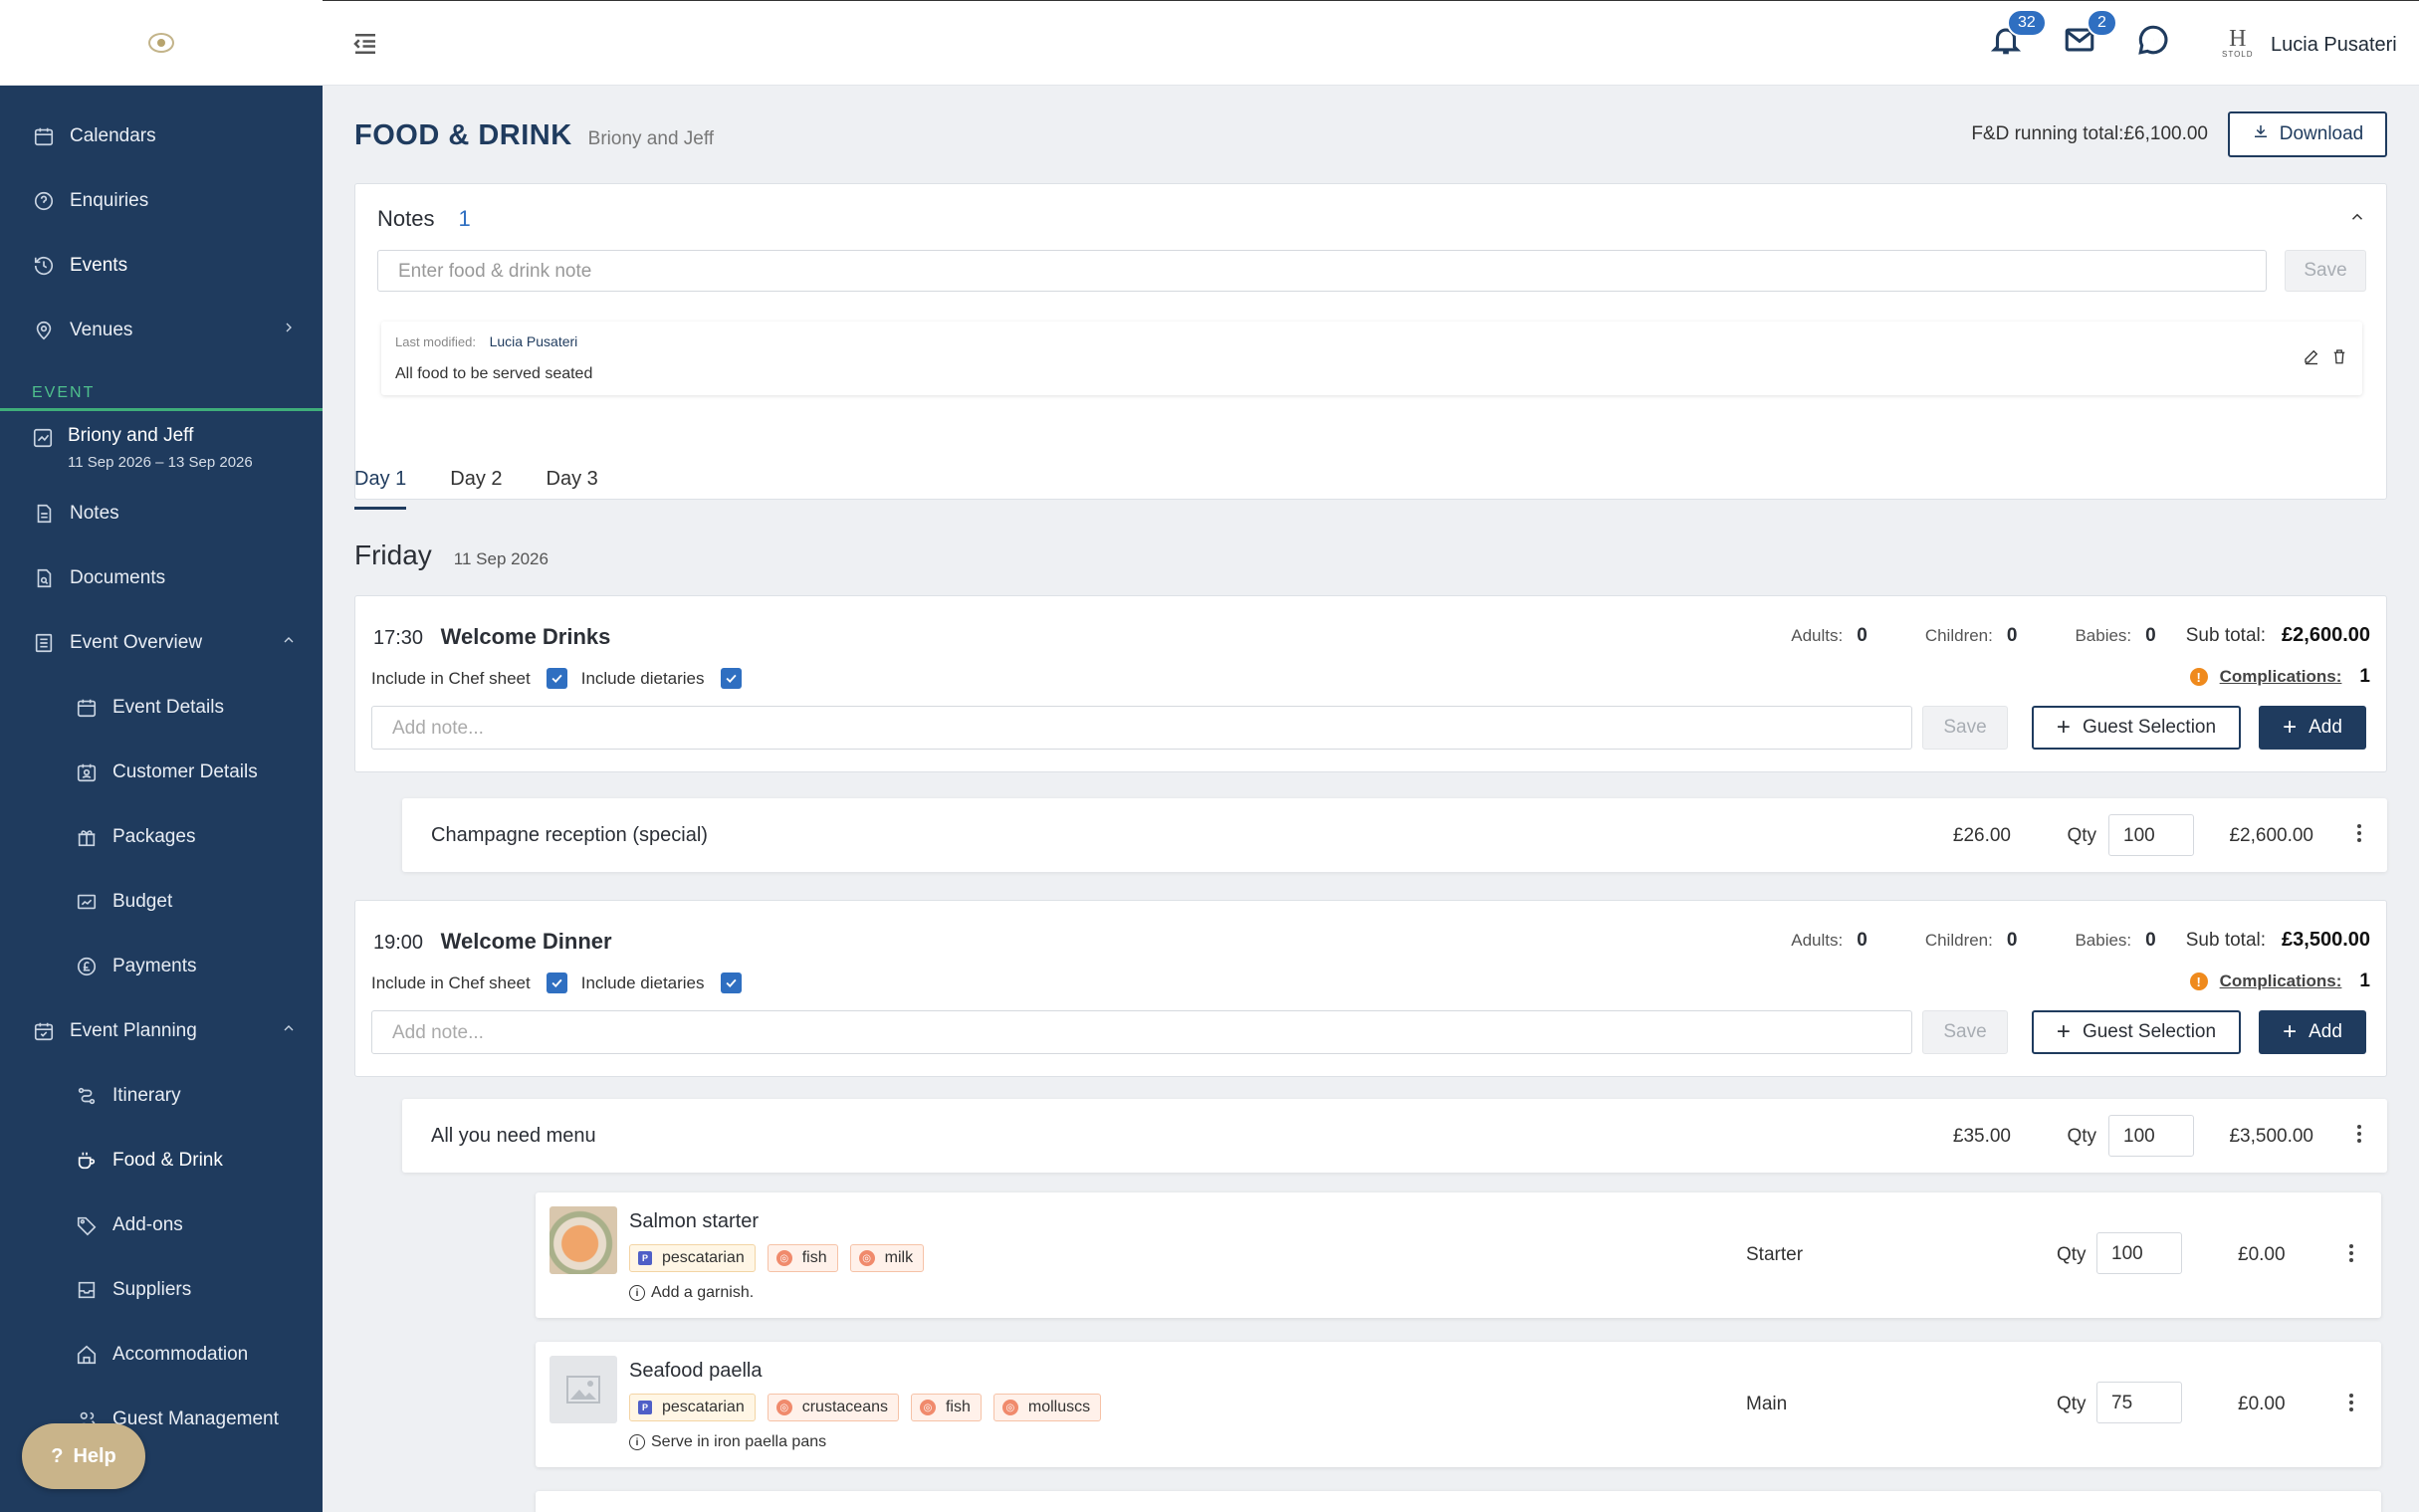  I want to click on tab-day-2: Day 2, so click(476, 489).